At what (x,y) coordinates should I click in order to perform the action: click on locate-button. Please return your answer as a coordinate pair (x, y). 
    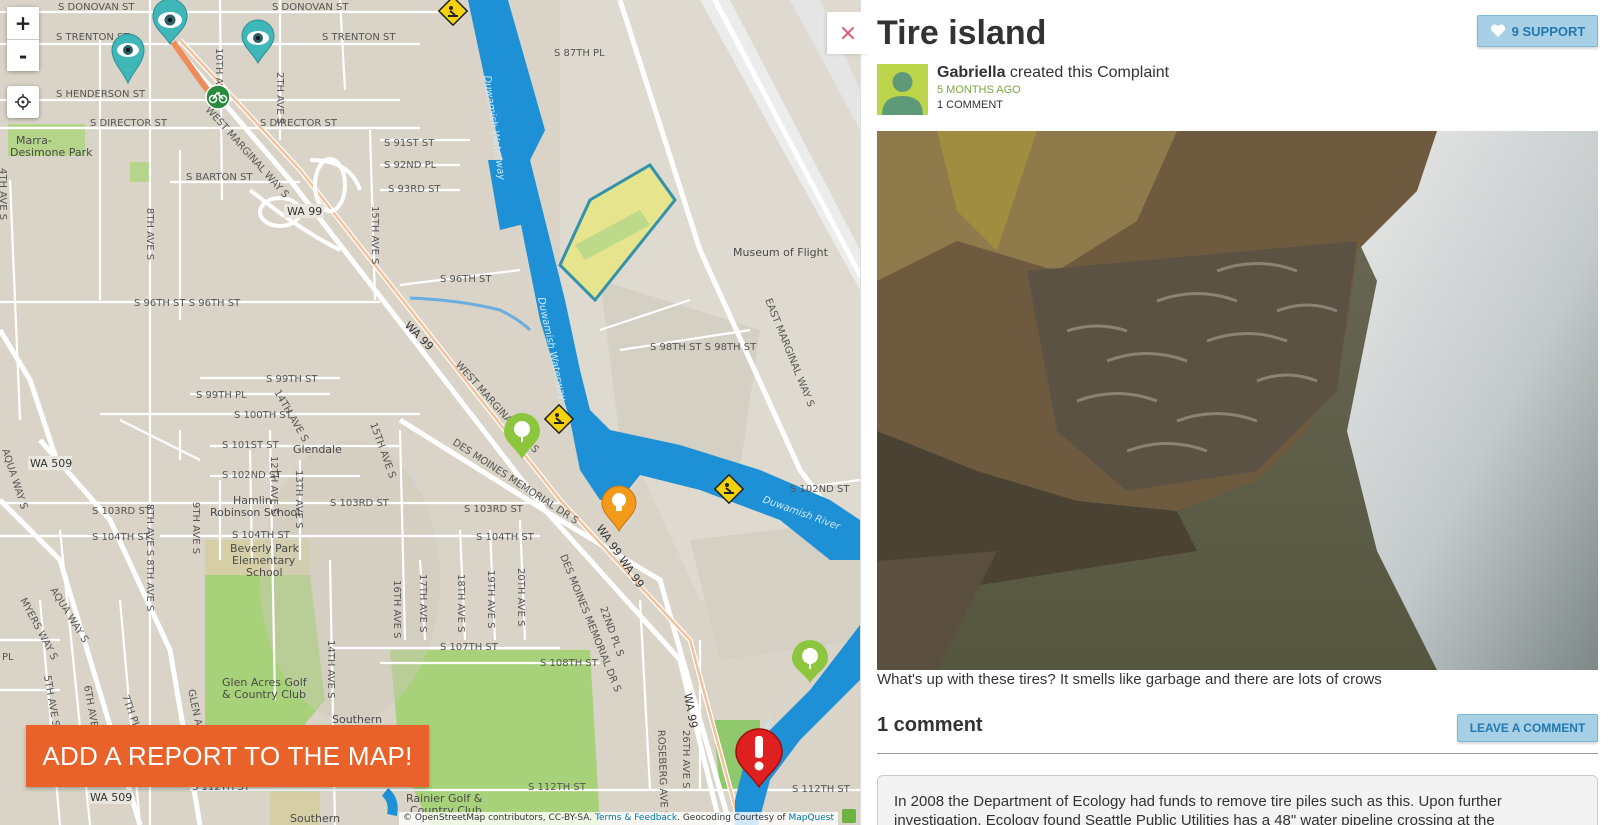
    Looking at the image, I should click on (23, 102).